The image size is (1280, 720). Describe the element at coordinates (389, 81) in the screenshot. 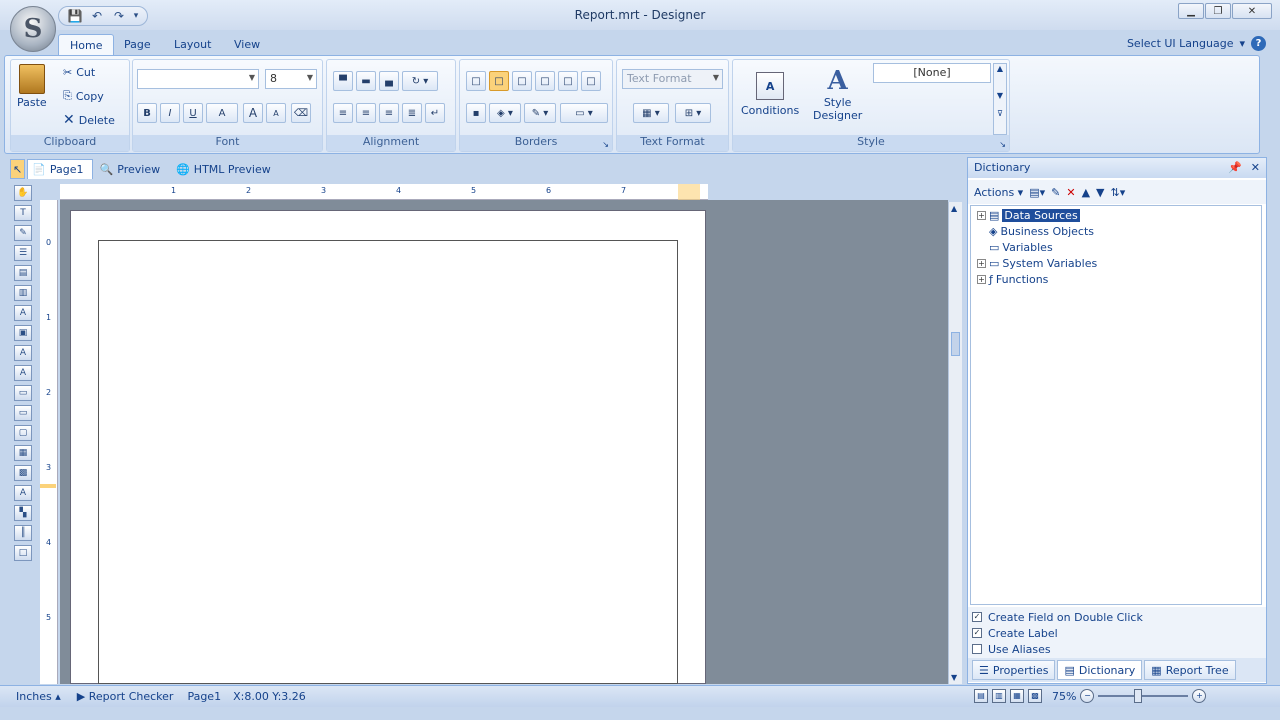

I see `align-bottom-icon: ▄` at that location.